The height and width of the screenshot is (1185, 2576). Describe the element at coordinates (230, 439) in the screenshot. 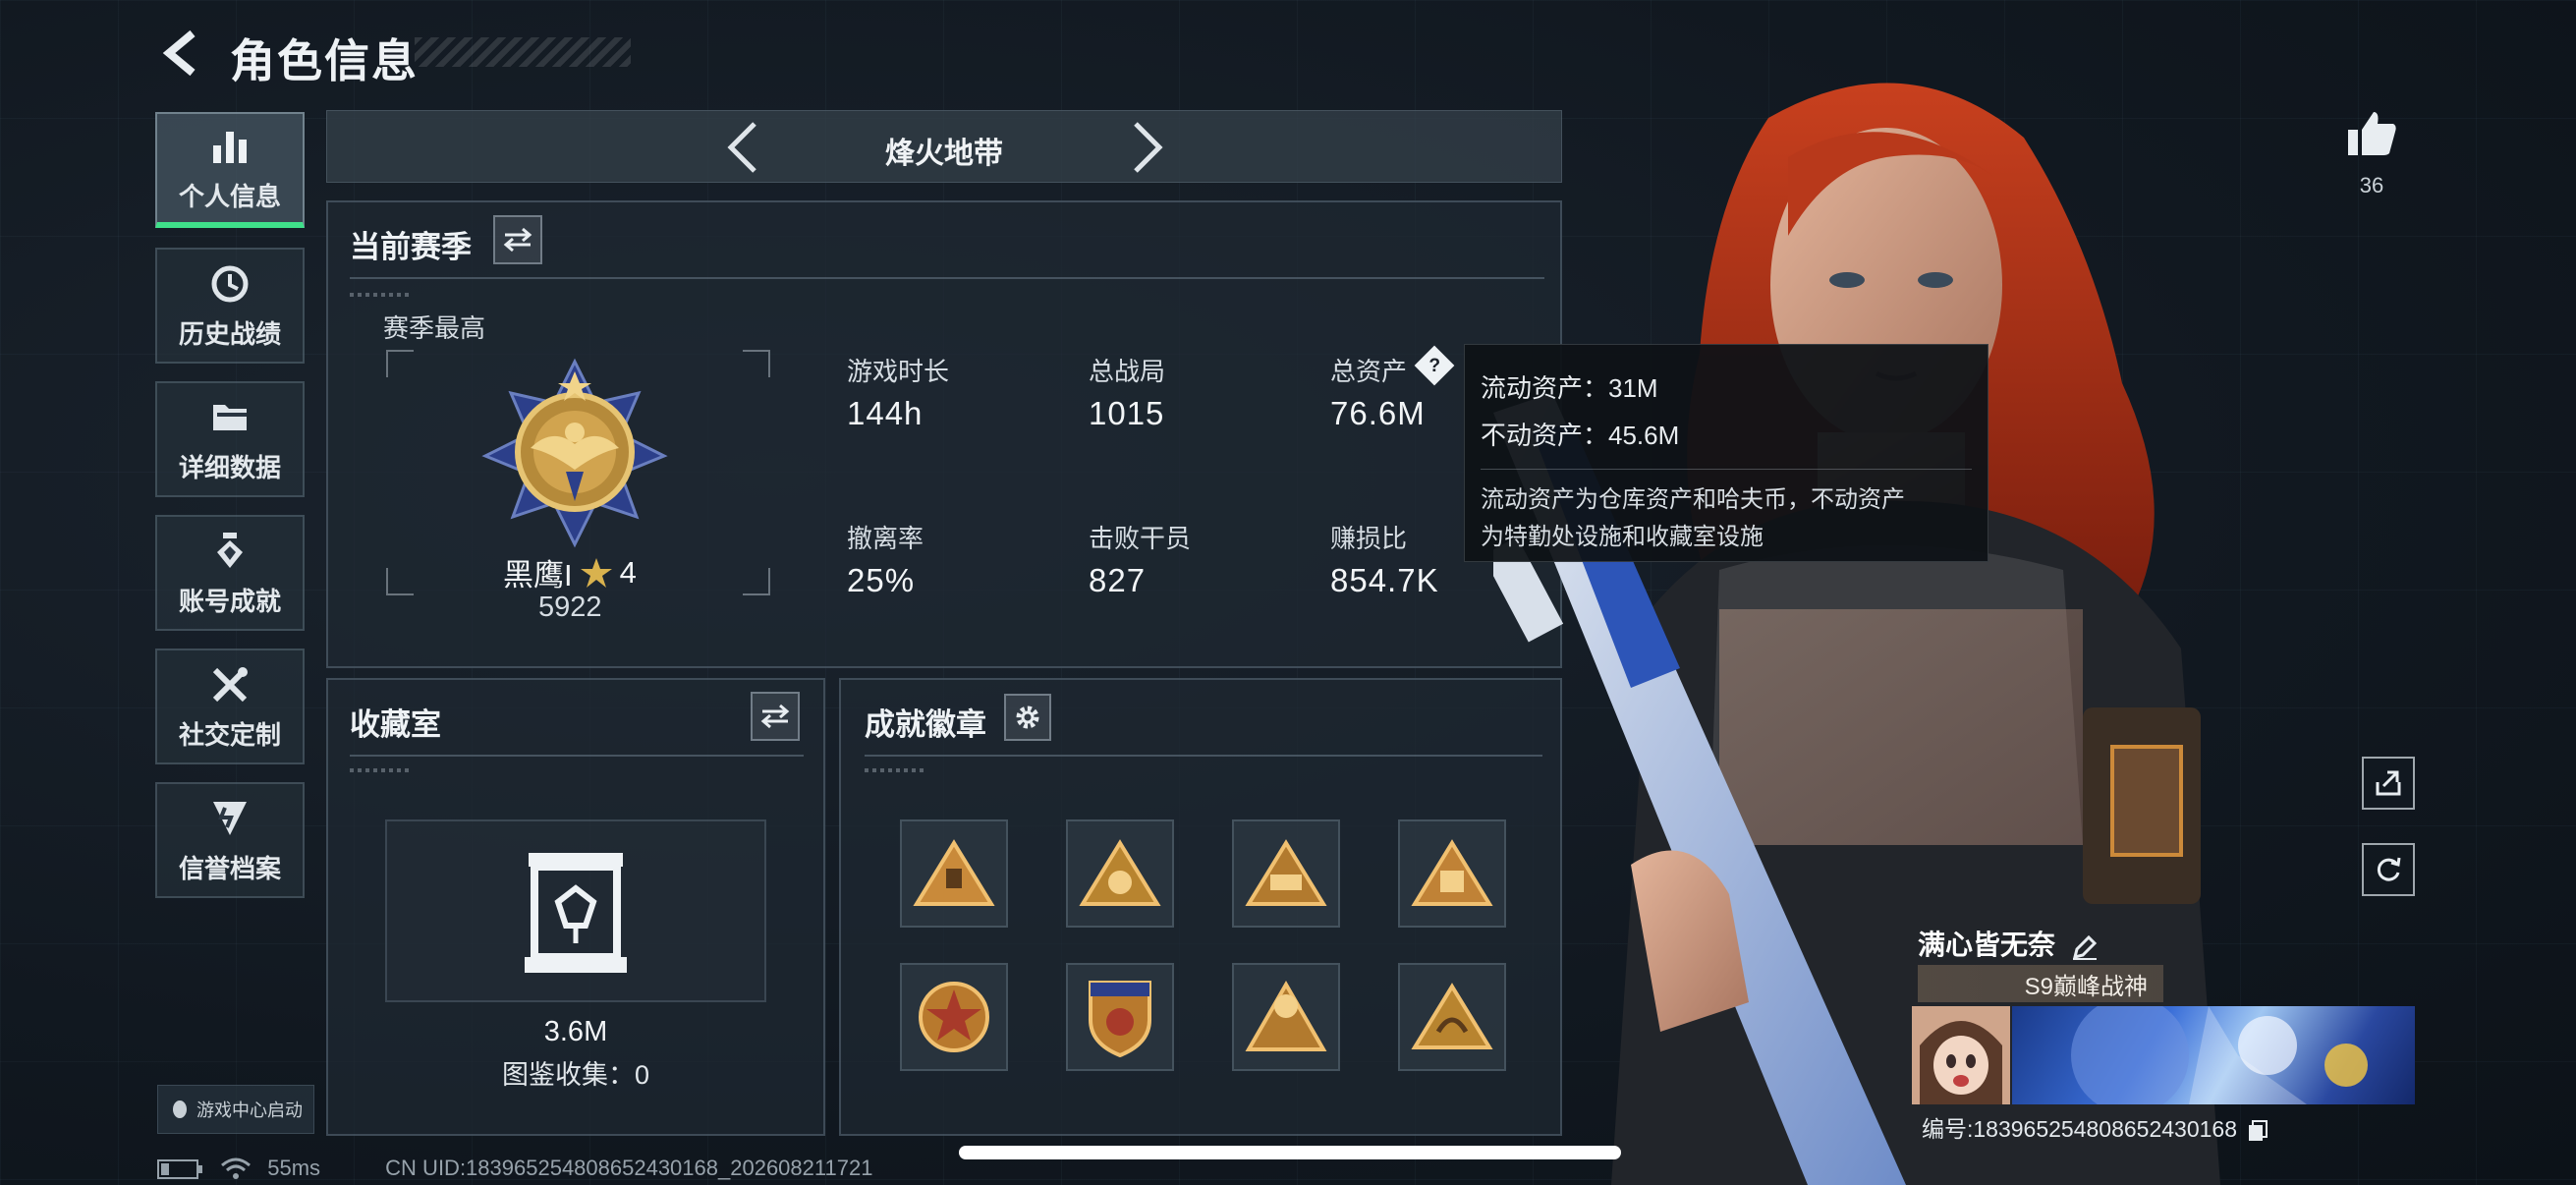

I see `sidebar-item-detailed-data: 详细数据` at that location.